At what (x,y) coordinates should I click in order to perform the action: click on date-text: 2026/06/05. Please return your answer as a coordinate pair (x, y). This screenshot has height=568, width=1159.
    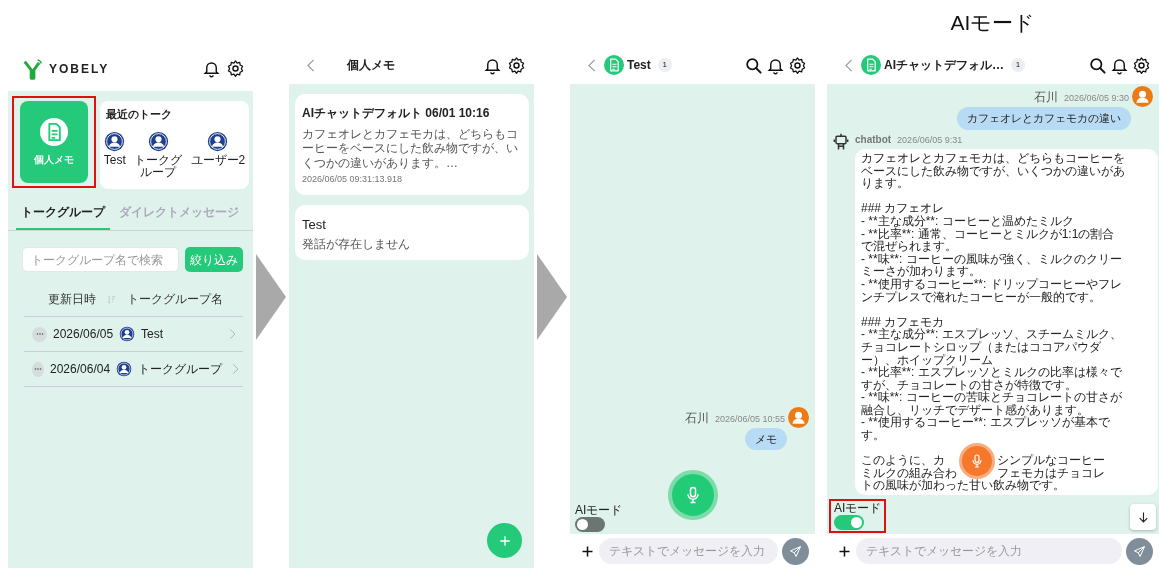
    Looking at the image, I should click on (83, 334).